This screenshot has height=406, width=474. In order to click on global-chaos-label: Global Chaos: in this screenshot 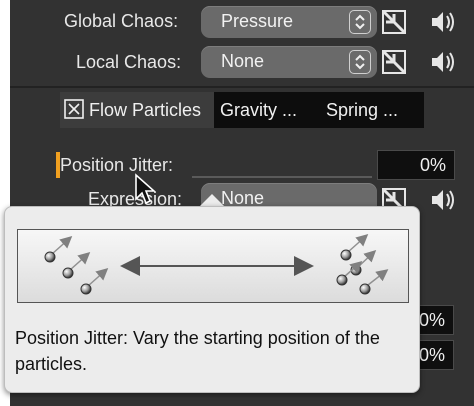, I will do `click(121, 21)`.